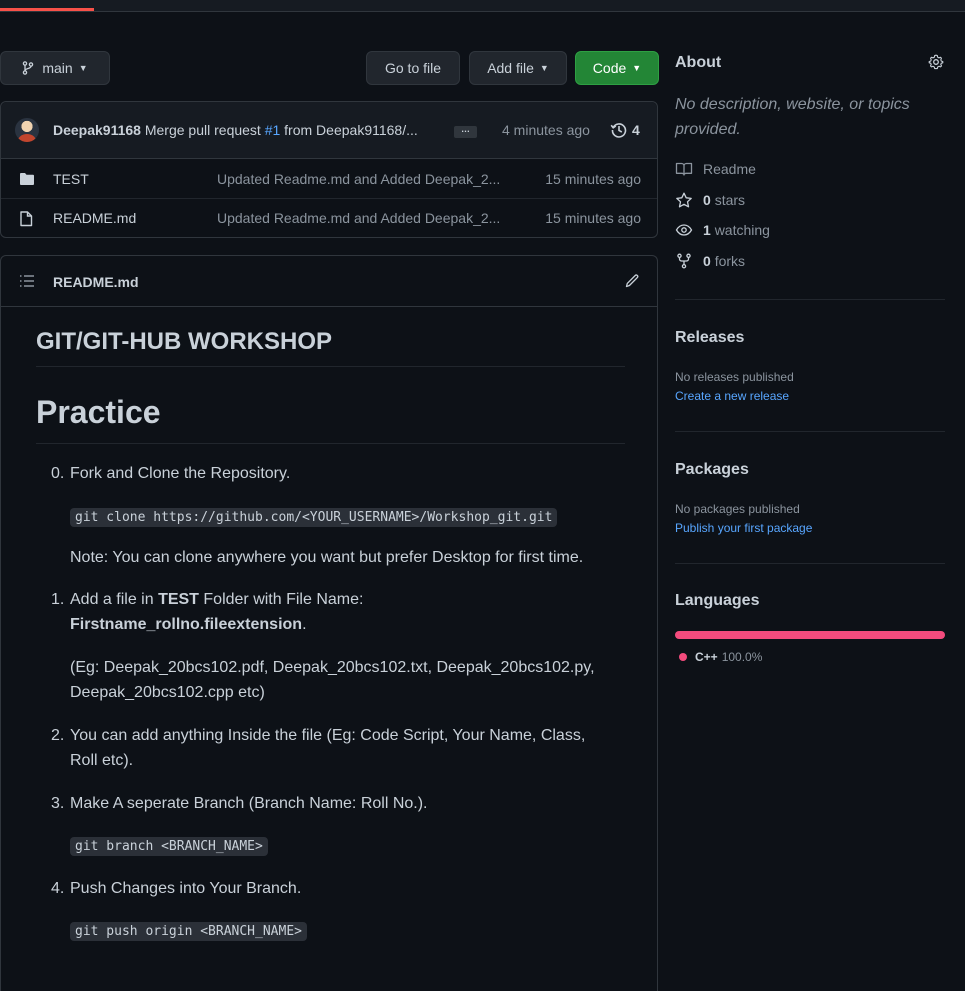 This screenshot has width=965, height=991. I want to click on commit-count: 4, so click(636, 130).